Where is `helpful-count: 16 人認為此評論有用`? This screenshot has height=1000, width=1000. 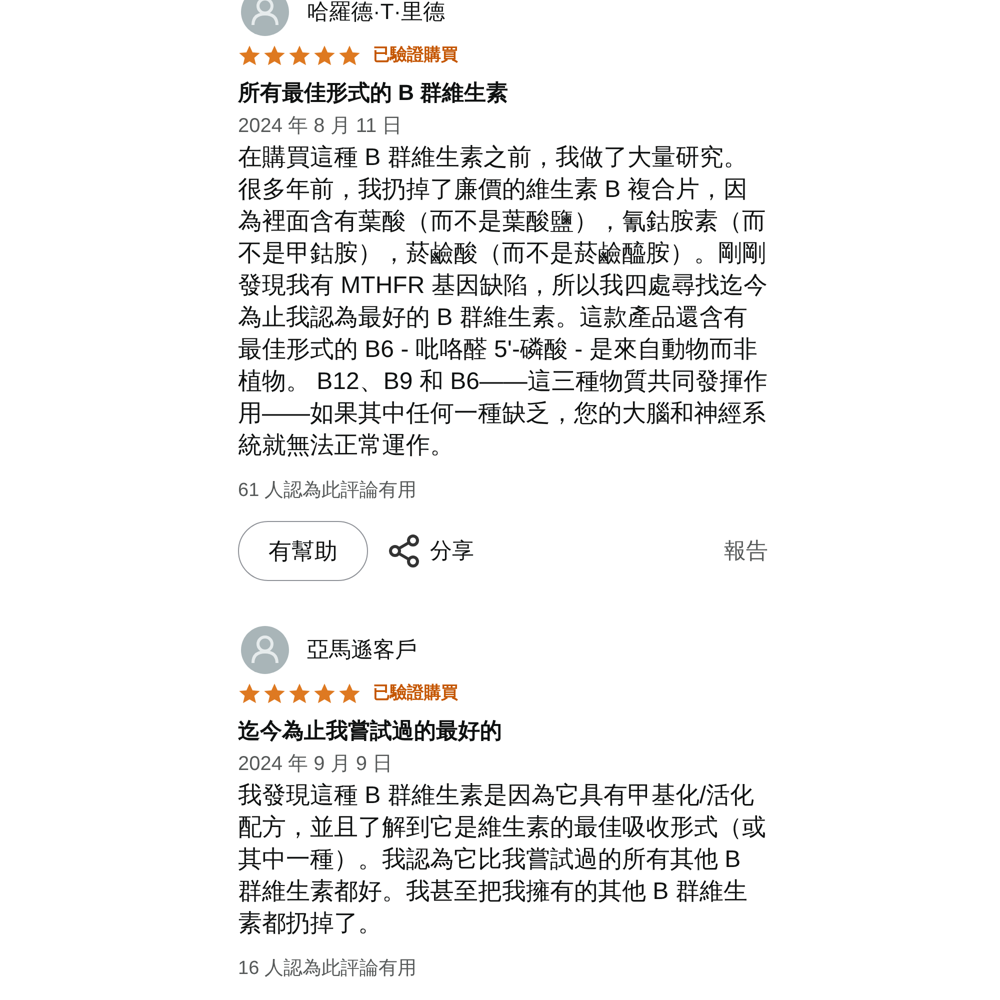
helpful-count: 16 人認為此評論有用 is located at coordinates (327, 969).